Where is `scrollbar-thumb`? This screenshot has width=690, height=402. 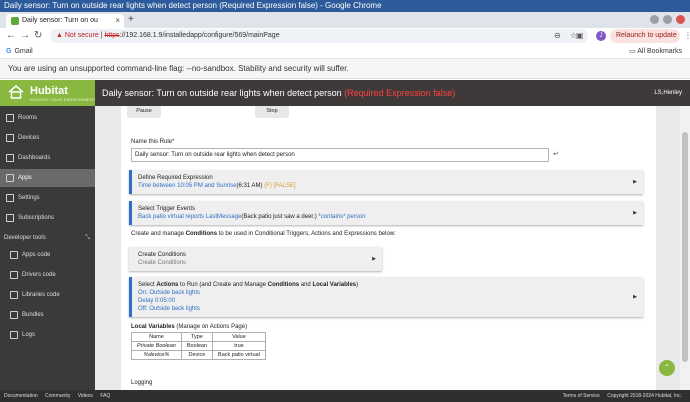 scrollbar-thumb is located at coordinates (685, 247).